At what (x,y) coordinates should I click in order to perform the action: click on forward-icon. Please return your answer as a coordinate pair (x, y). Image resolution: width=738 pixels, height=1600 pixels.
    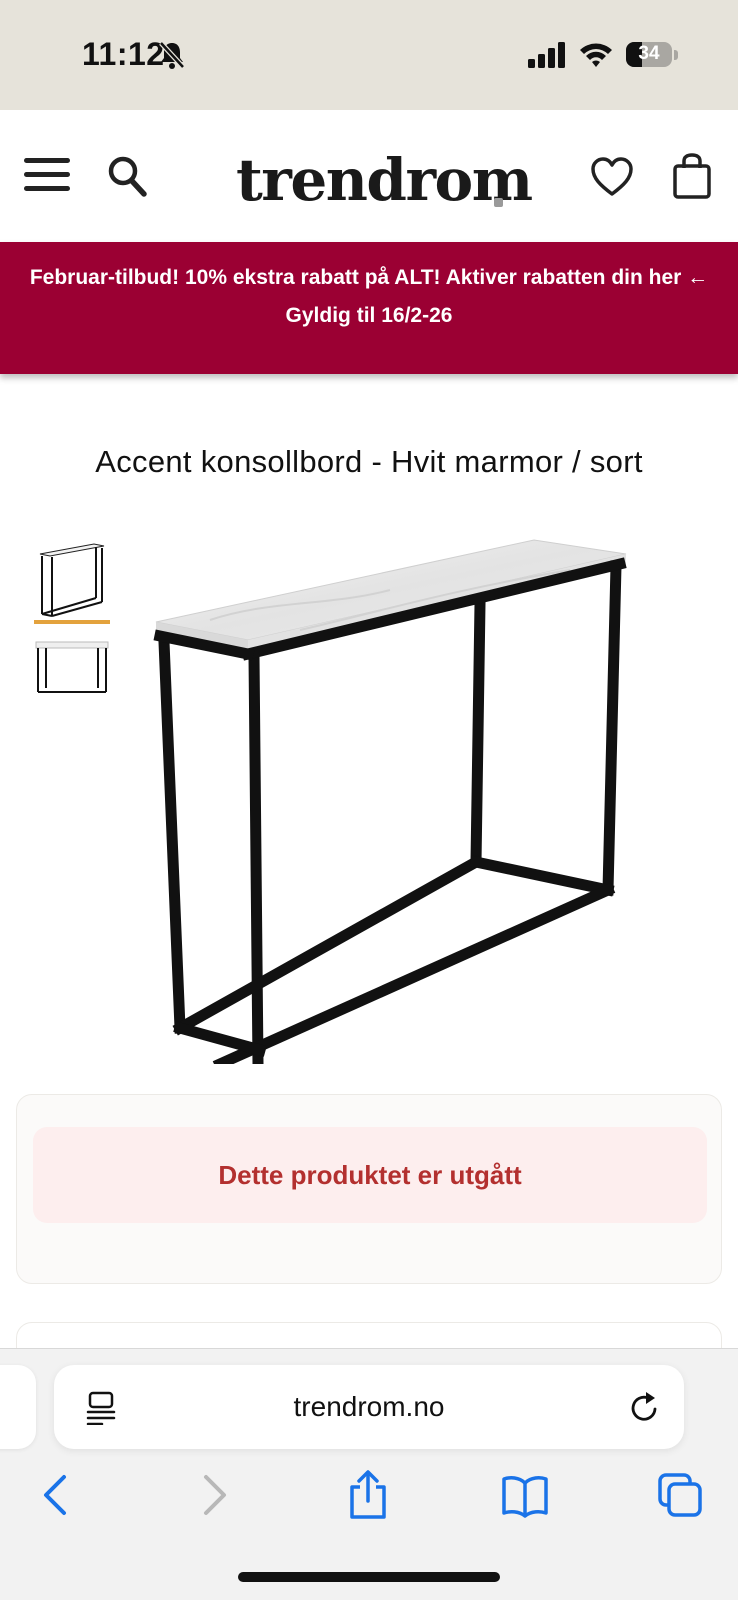
    Looking at the image, I should click on (214, 1495).